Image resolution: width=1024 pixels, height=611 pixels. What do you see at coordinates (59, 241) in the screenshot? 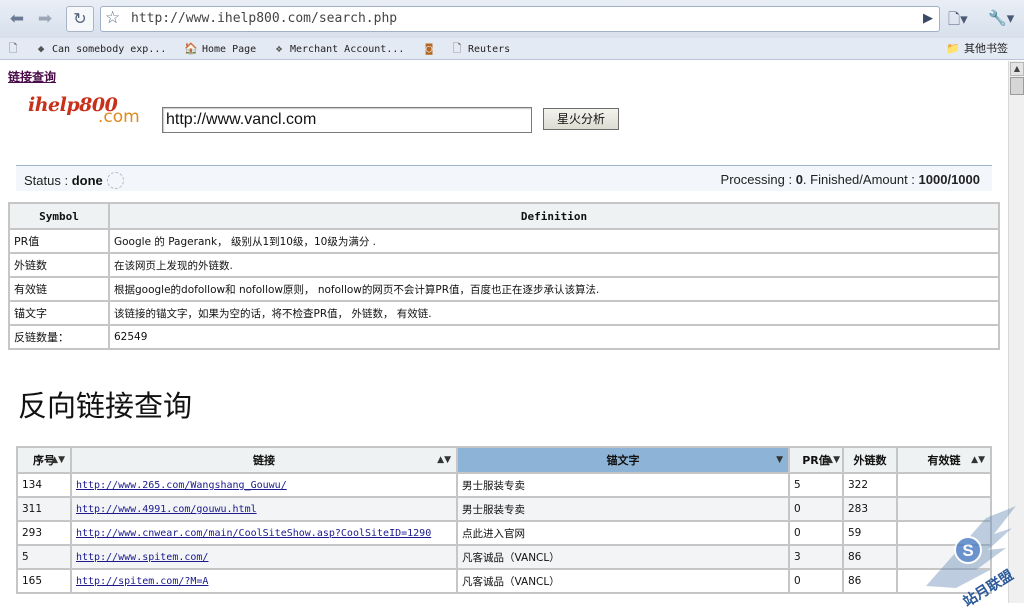
I see `symbol-cell: PR值` at bounding box center [59, 241].